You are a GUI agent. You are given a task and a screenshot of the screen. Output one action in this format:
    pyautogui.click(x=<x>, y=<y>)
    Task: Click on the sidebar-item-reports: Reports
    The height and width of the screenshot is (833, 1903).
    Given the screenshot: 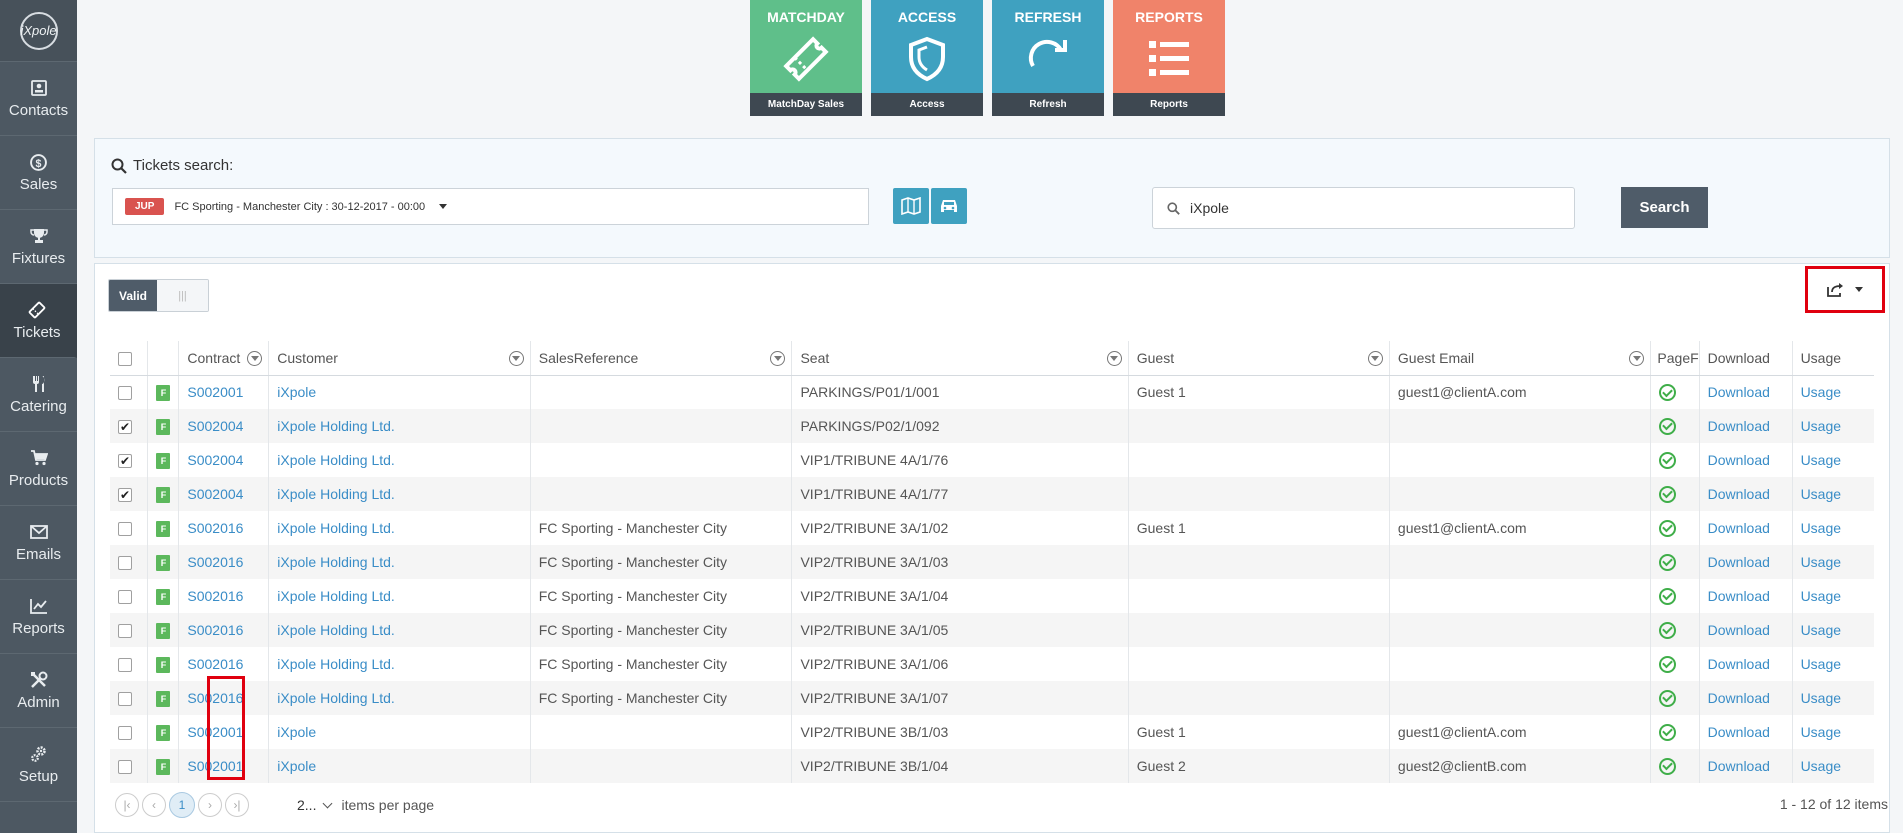 What is the action you would take?
    pyautogui.click(x=38, y=617)
    